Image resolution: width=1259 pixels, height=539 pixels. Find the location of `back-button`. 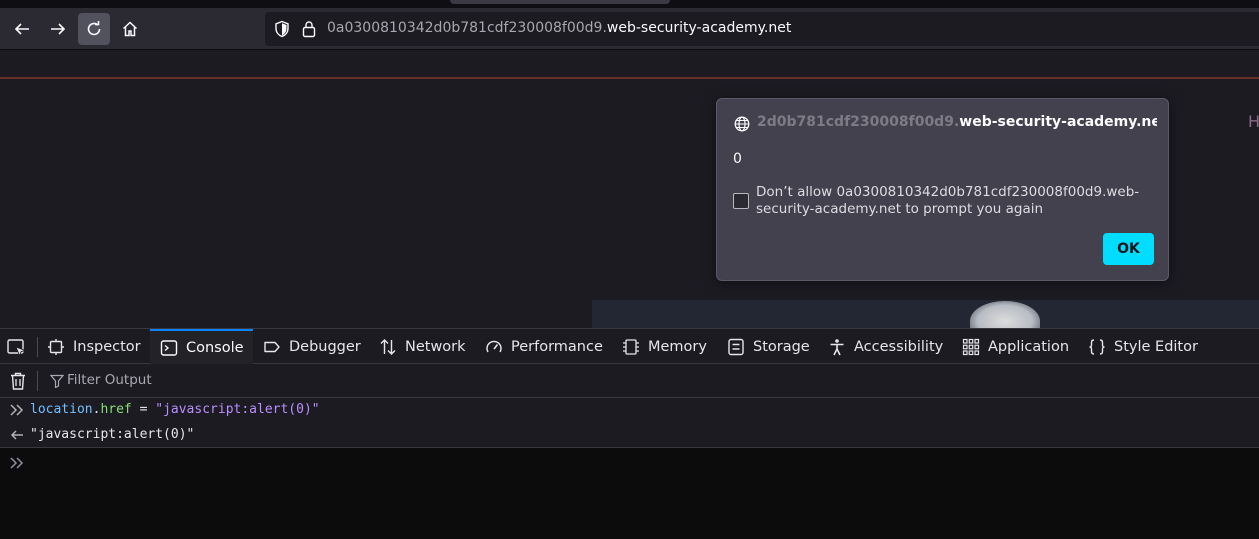

back-button is located at coordinates (22, 29).